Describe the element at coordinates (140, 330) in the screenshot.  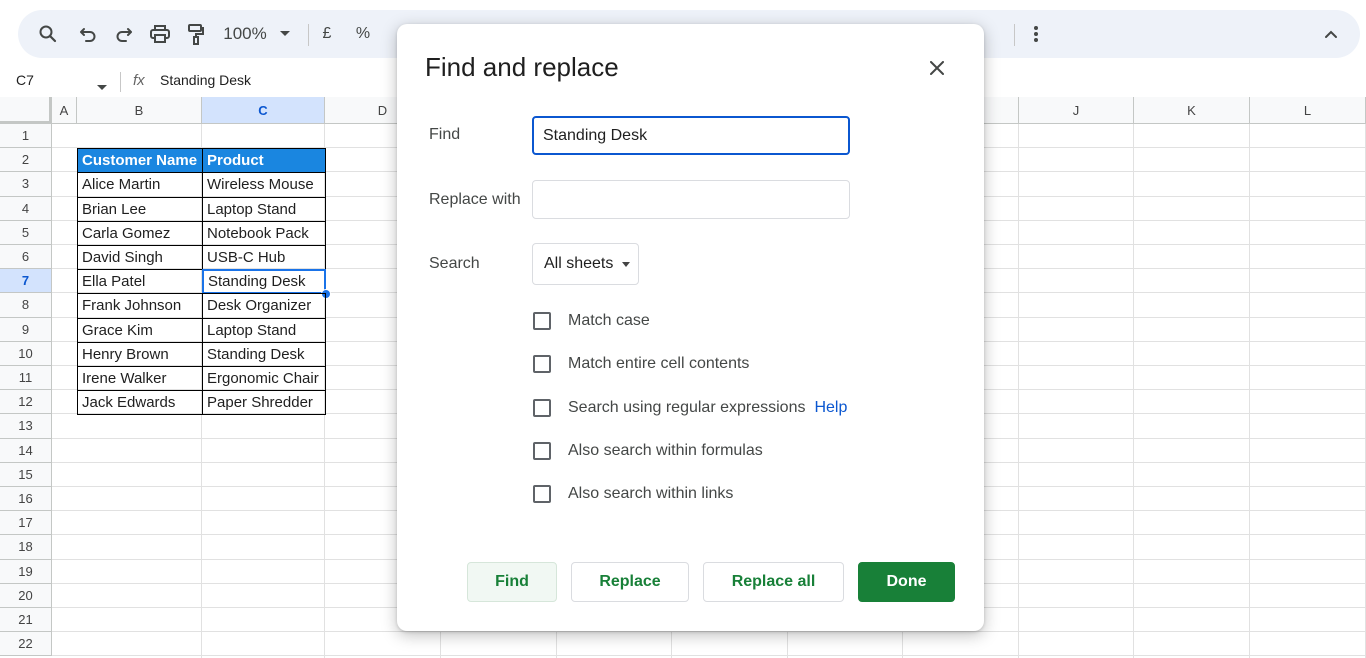
I see `table-cell-customer: Grace Kim` at that location.